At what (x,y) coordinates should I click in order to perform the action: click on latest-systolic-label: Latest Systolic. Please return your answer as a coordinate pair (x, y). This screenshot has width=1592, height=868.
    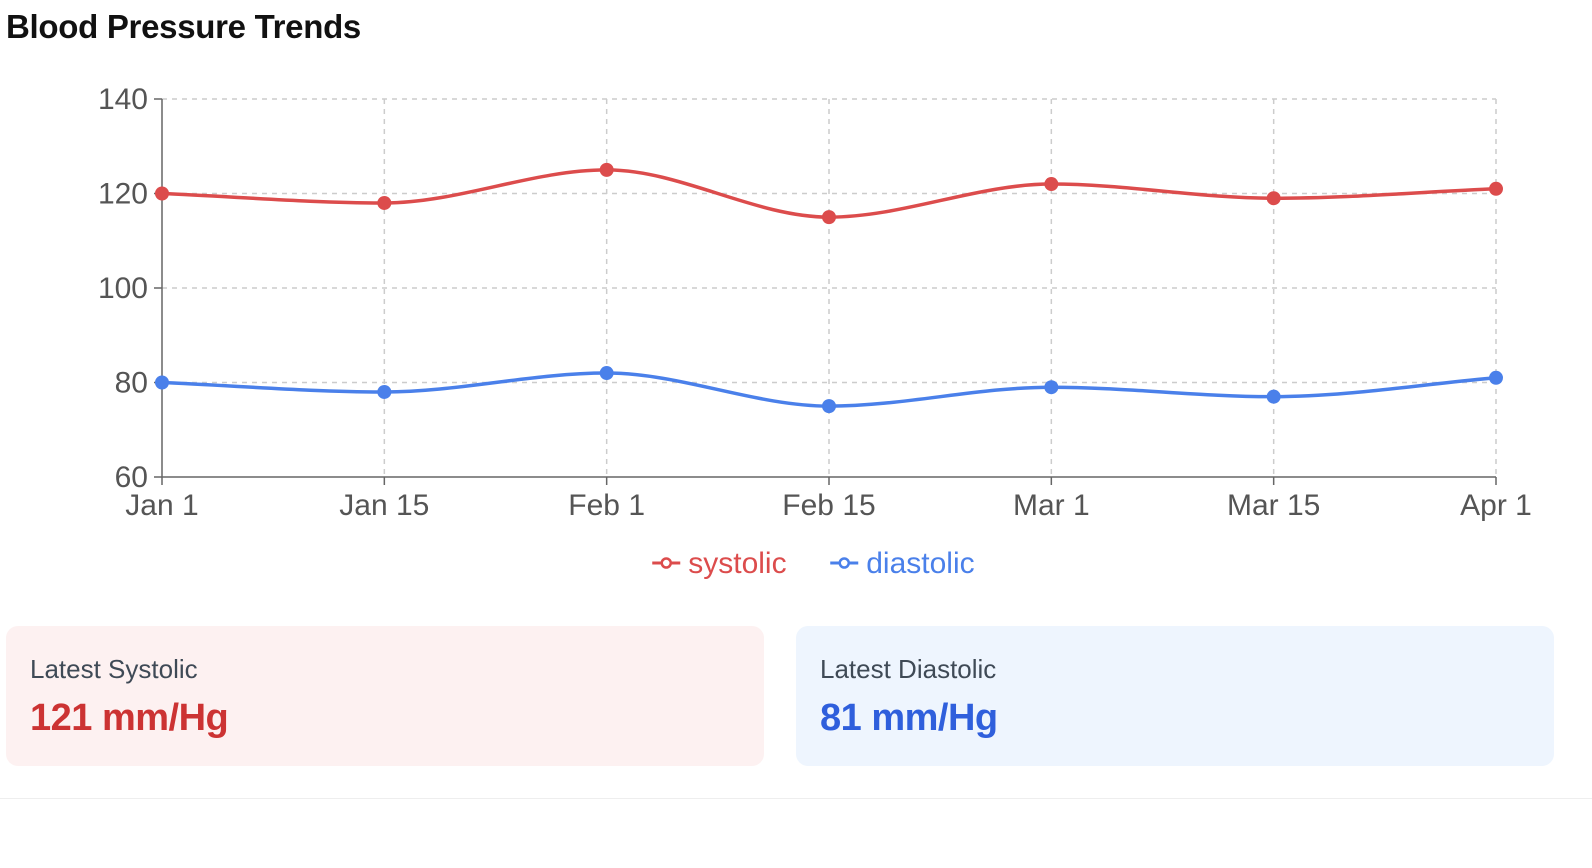
    Looking at the image, I should click on (114, 669).